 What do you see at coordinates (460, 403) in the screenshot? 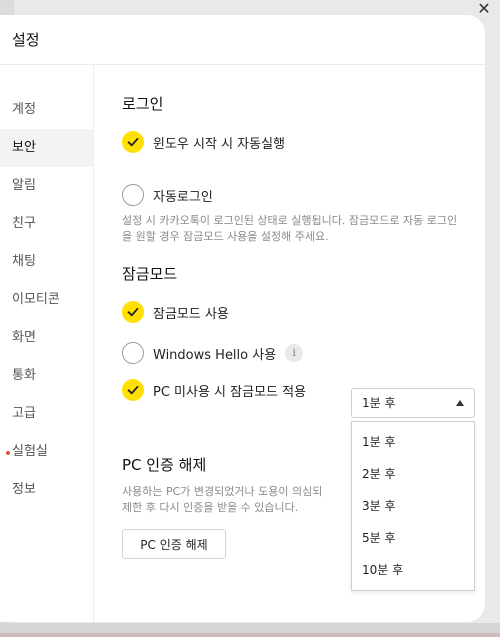
I see `chevron-up-icon` at bounding box center [460, 403].